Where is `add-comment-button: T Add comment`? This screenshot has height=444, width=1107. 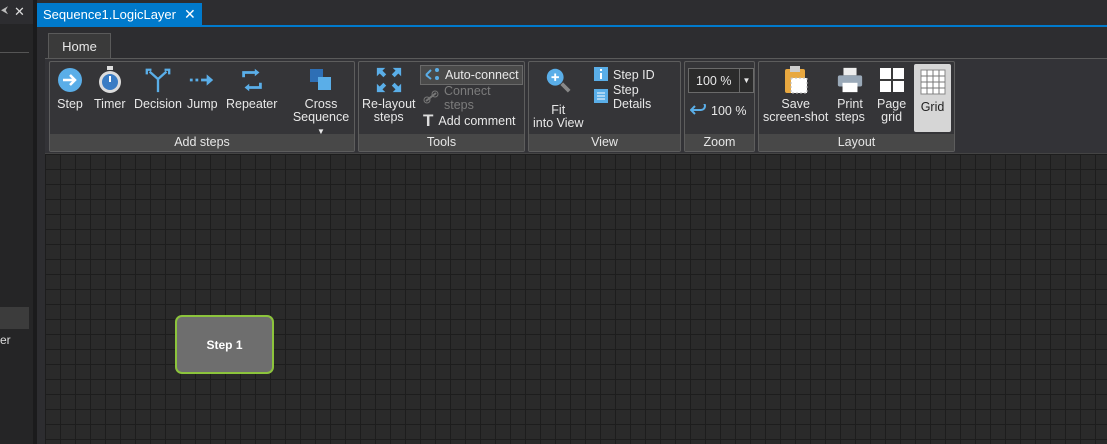 add-comment-button: T Add comment is located at coordinates (469, 121).